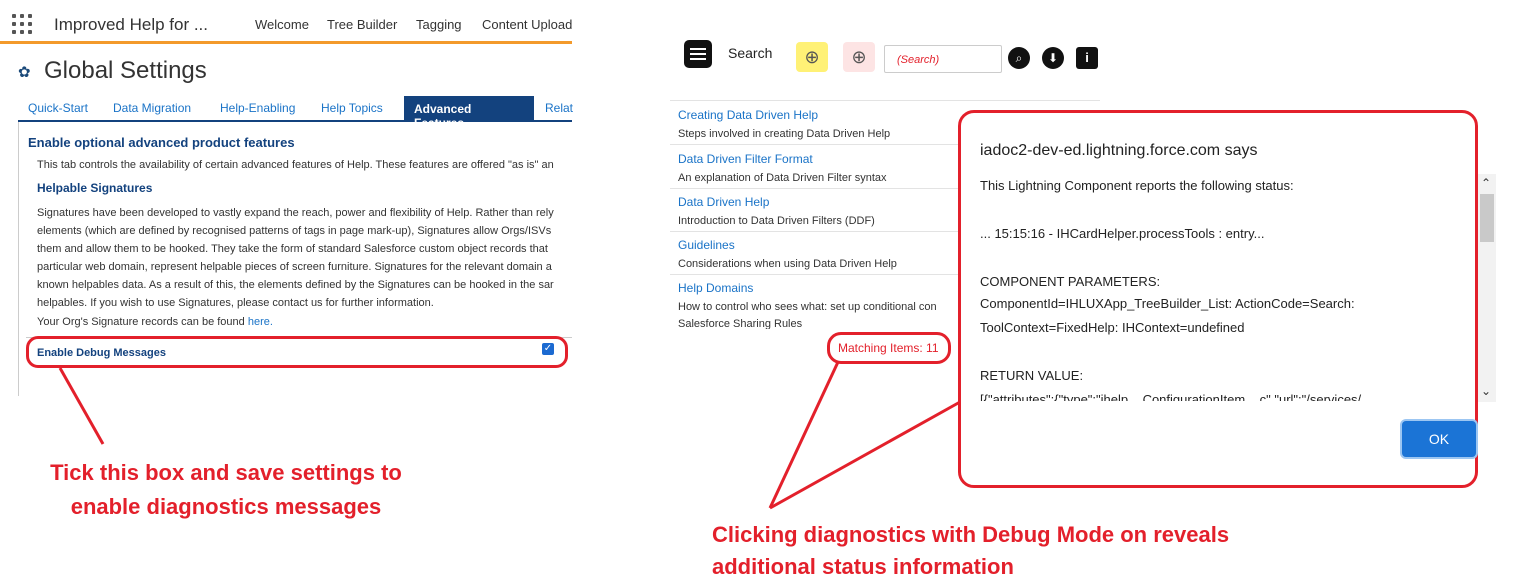 The image size is (1526, 584). I want to click on signatures-heading: Helpable Signatures, so click(95, 188).